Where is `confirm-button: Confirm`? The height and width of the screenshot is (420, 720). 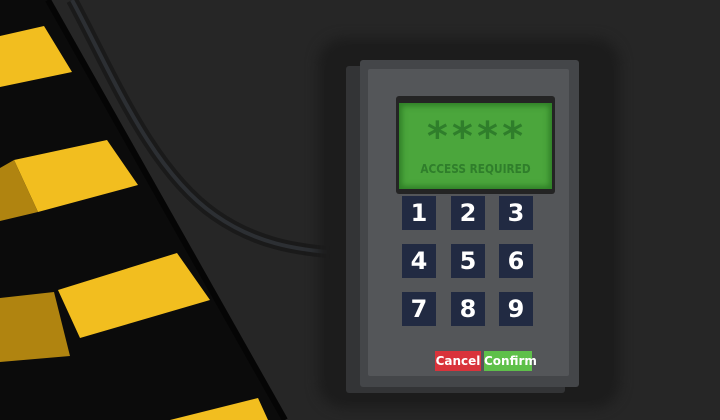
confirm-button: Confirm is located at coordinates (510, 361).